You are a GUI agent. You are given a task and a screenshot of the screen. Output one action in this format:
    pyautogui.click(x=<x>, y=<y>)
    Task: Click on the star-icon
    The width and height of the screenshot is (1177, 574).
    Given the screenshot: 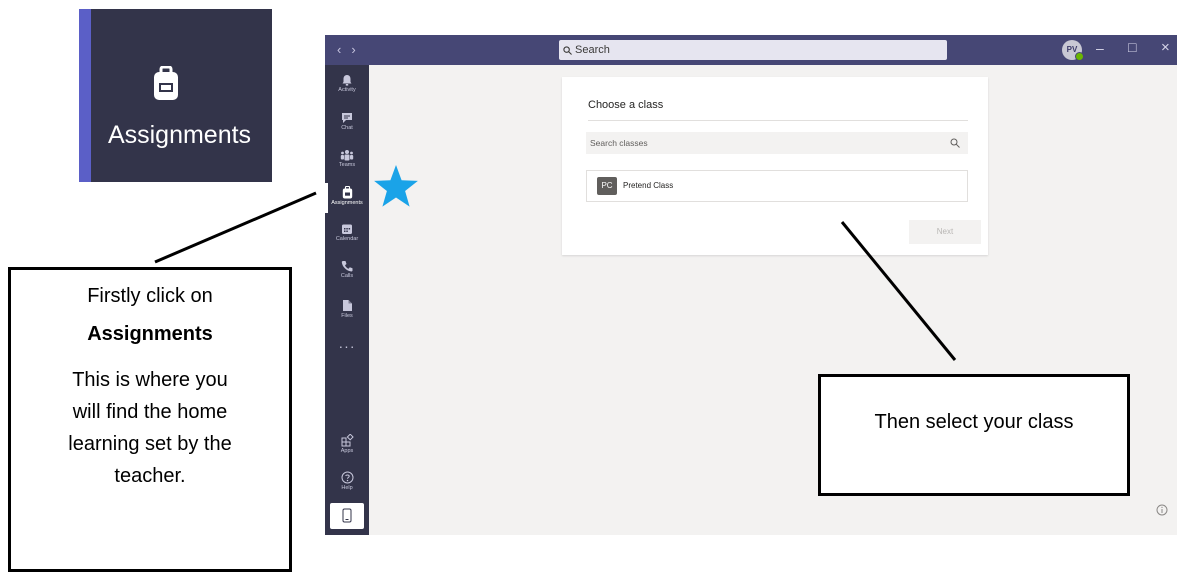 What is the action you would take?
    pyautogui.click(x=396, y=186)
    